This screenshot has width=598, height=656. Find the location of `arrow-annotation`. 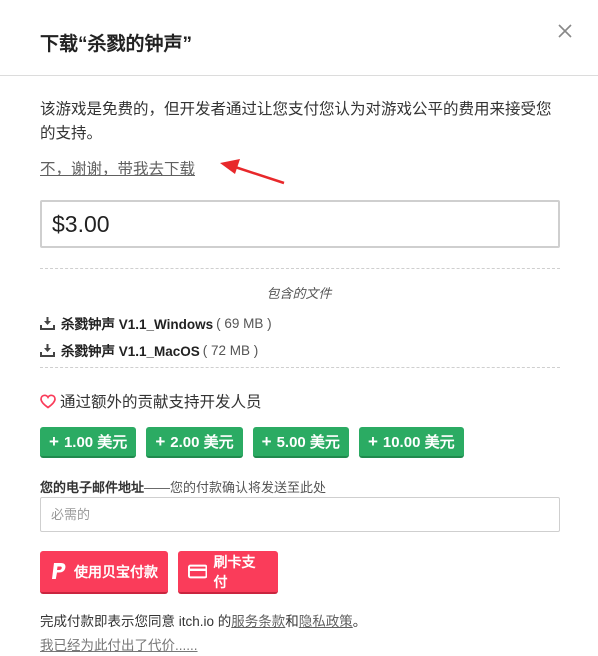

arrow-annotation is located at coordinates (252, 172).